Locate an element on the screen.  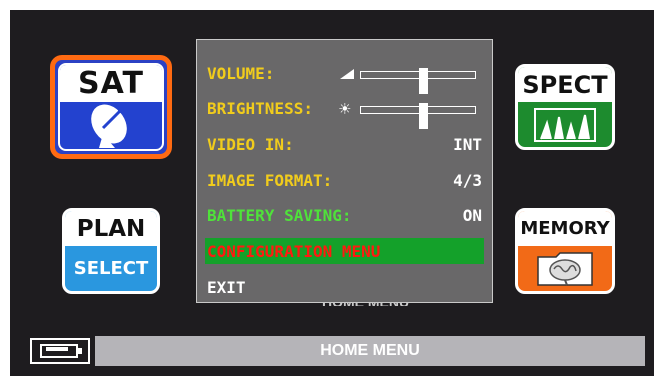
exit-label: EXIT is located at coordinates (226, 287).